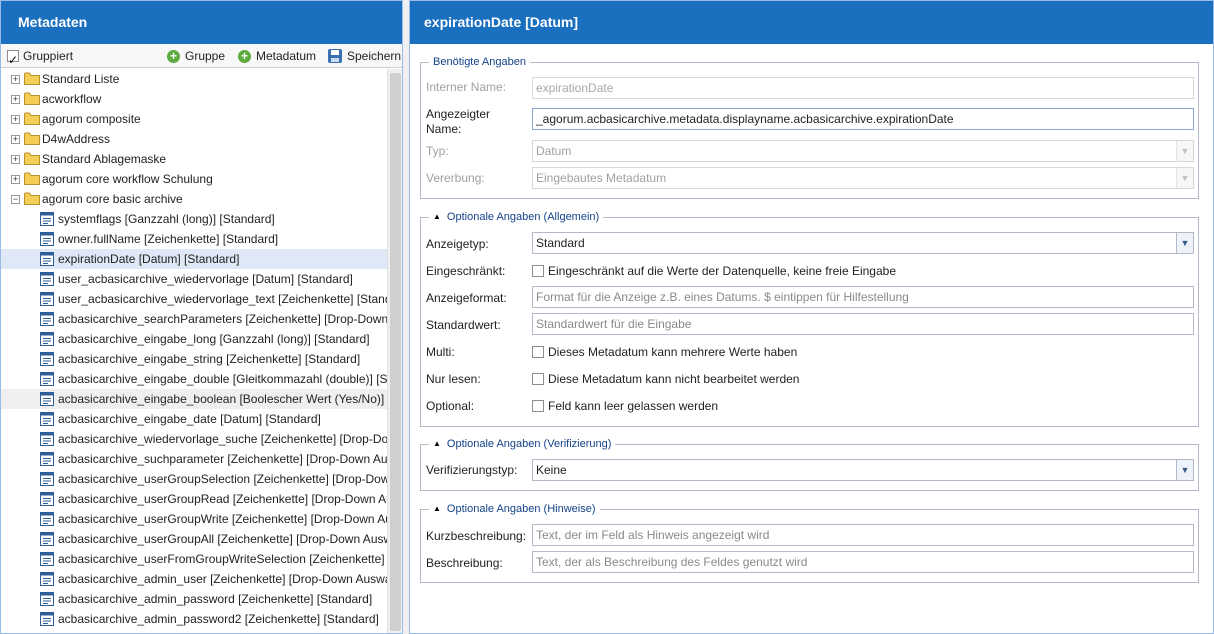 The width and height of the screenshot is (1214, 634). Describe the element at coordinates (194, 219) in the screenshot. I see `tree-leaf-row: systemflags [Ganzzahl (long)] [Standard]` at that location.